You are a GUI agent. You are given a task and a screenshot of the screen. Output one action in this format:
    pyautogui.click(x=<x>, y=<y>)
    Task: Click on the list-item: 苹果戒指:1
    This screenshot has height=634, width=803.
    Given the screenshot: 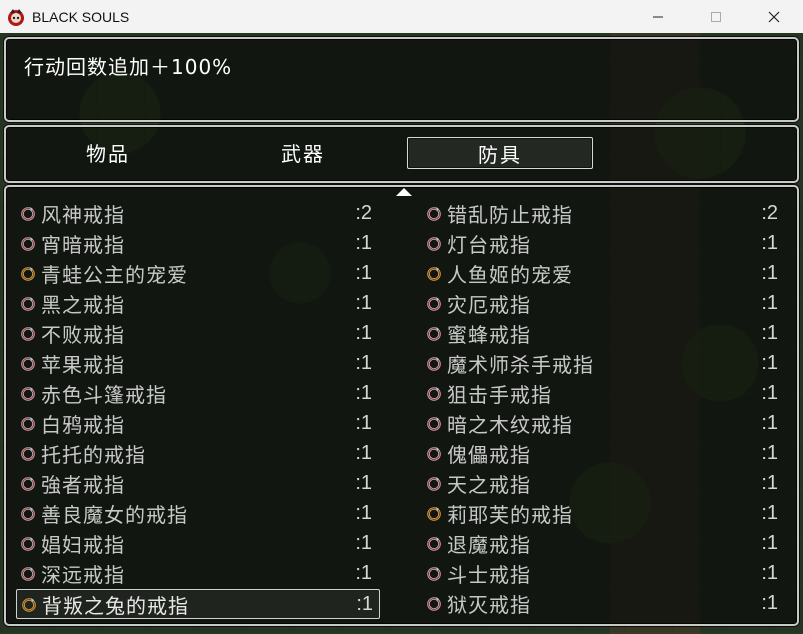 What is the action you would take?
    pyautogui.click(x=197, y=363)
    